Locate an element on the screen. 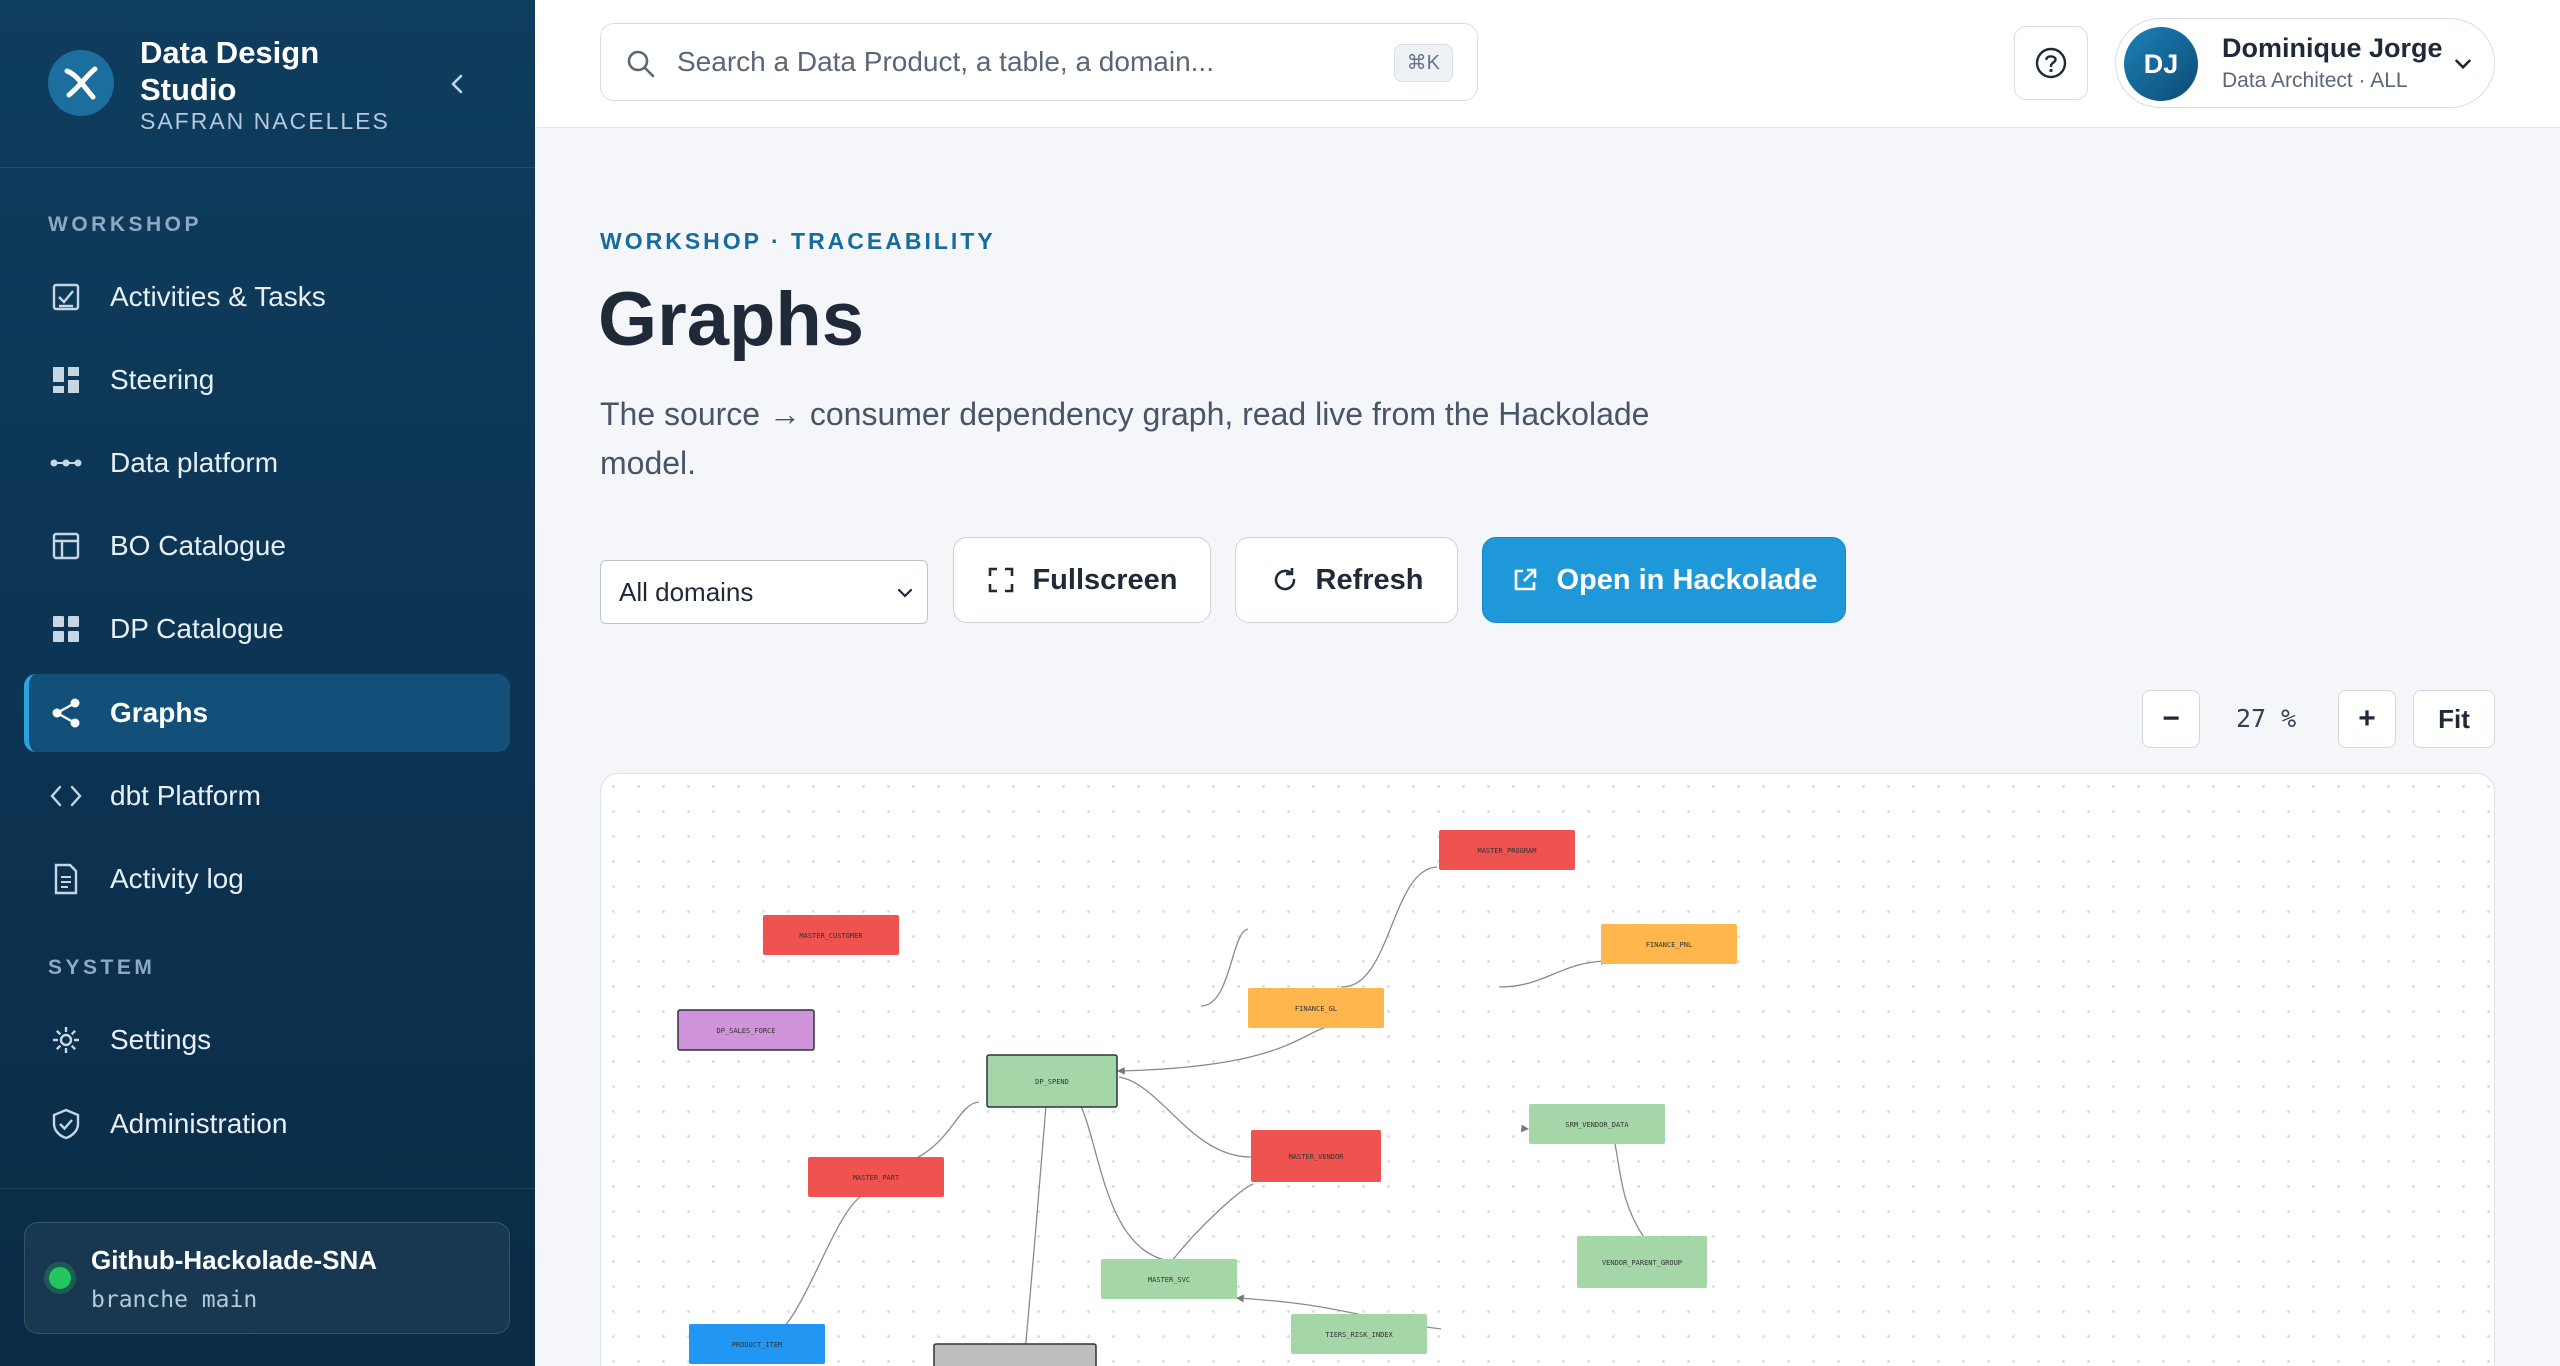  sidebar-item-label: Steering is located at coordinates (162, 379).